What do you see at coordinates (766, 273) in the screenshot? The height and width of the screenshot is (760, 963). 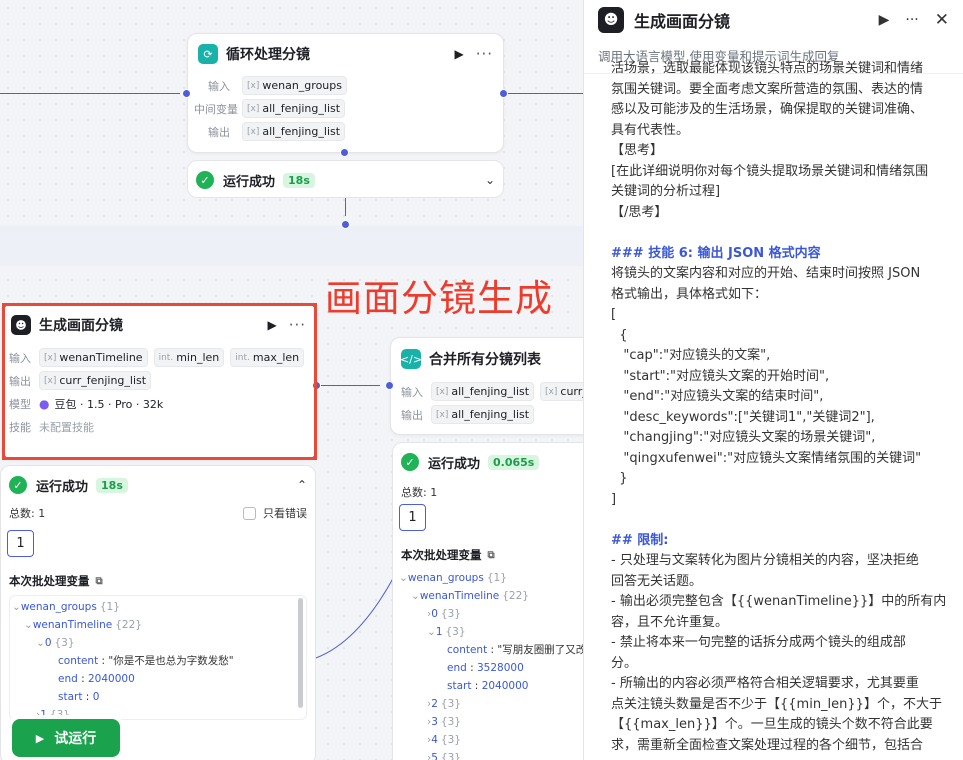 I see `prompt-line: 将镜头的文案内容和对应的开始、结束时间按照 JSON` at bounding box center [766, 273].